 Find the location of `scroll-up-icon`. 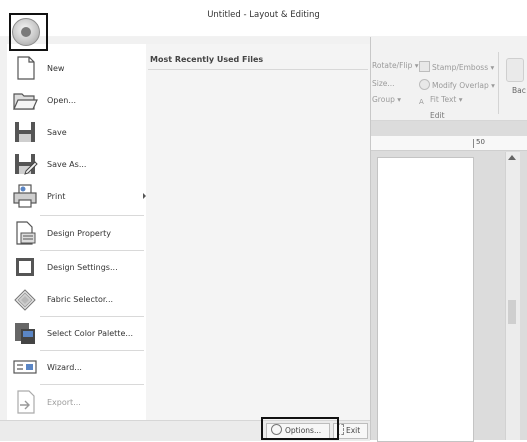

scroll-up-icon is located at coordinates (512, 157).